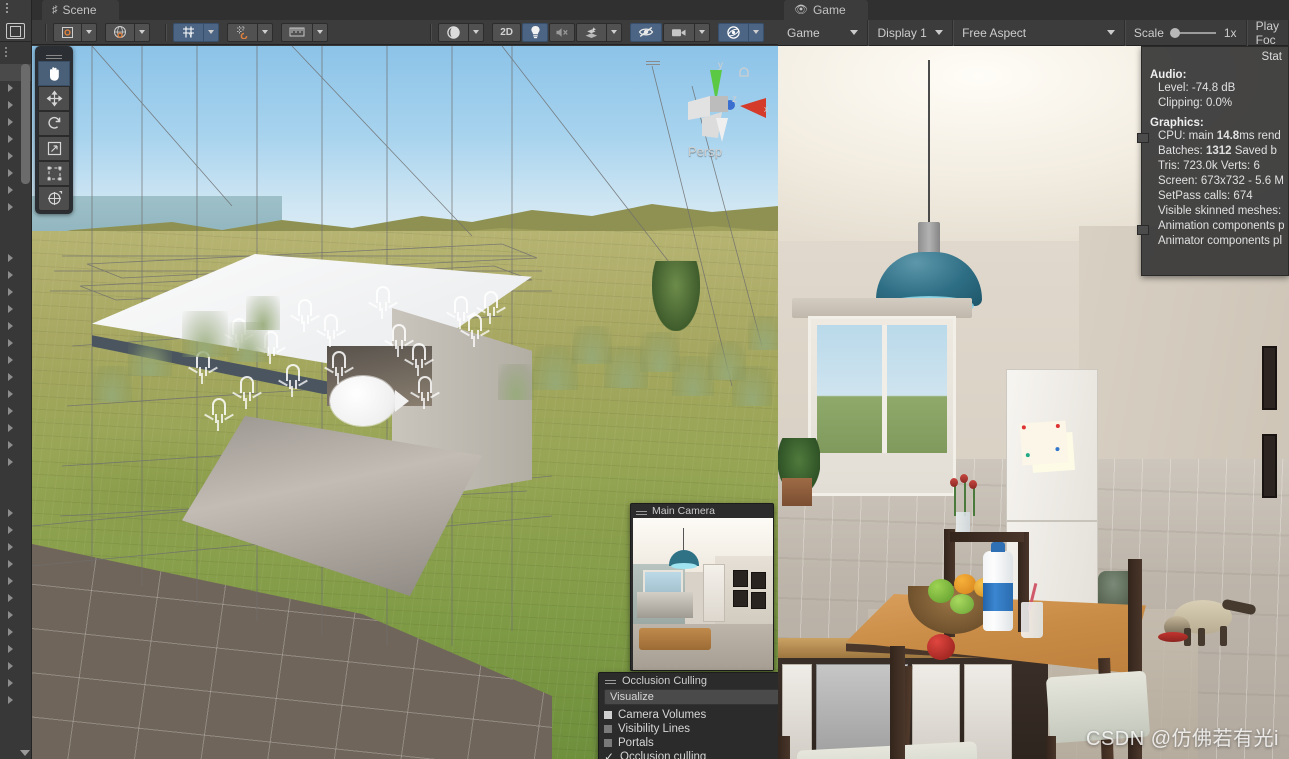  I want to click on scene-fx-button, so click(591, 32).